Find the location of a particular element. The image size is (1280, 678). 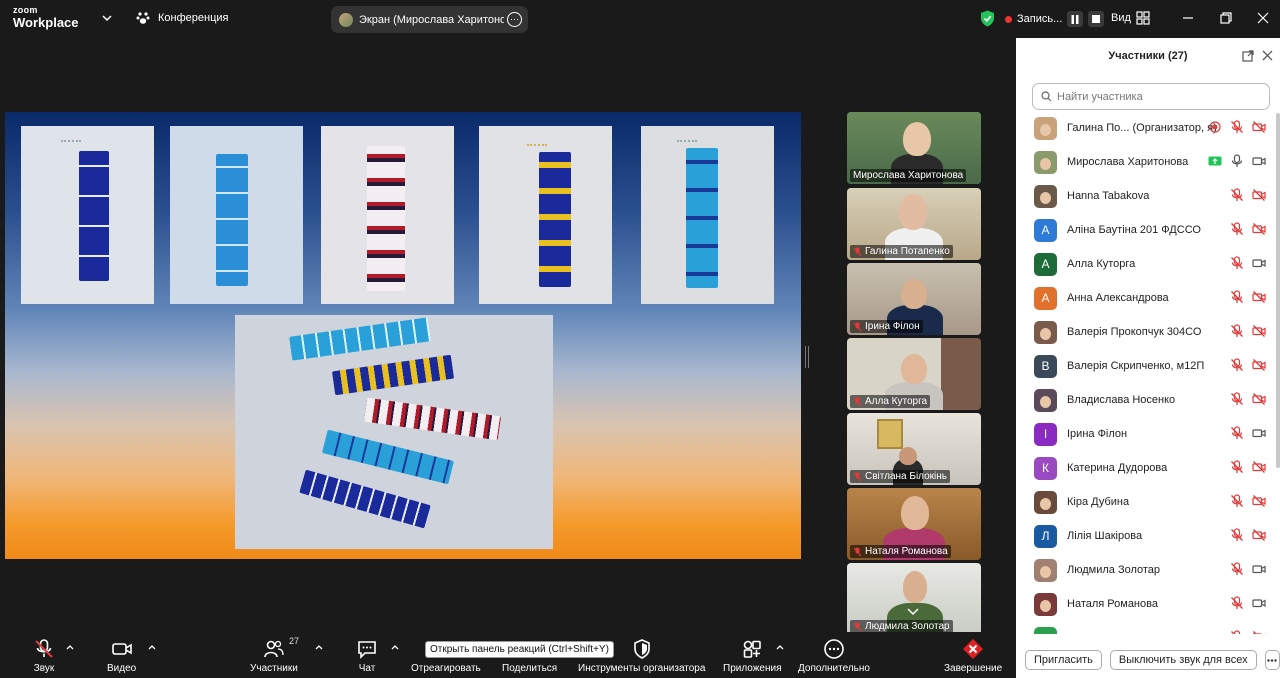

participant-row: Нanna Tabakova is located at coordinates (1148, 196).